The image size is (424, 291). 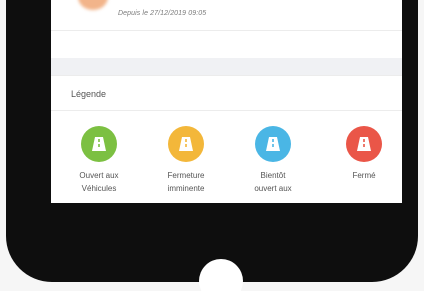 I want to click on legend-title: Légende, so click(x=89, y=94).